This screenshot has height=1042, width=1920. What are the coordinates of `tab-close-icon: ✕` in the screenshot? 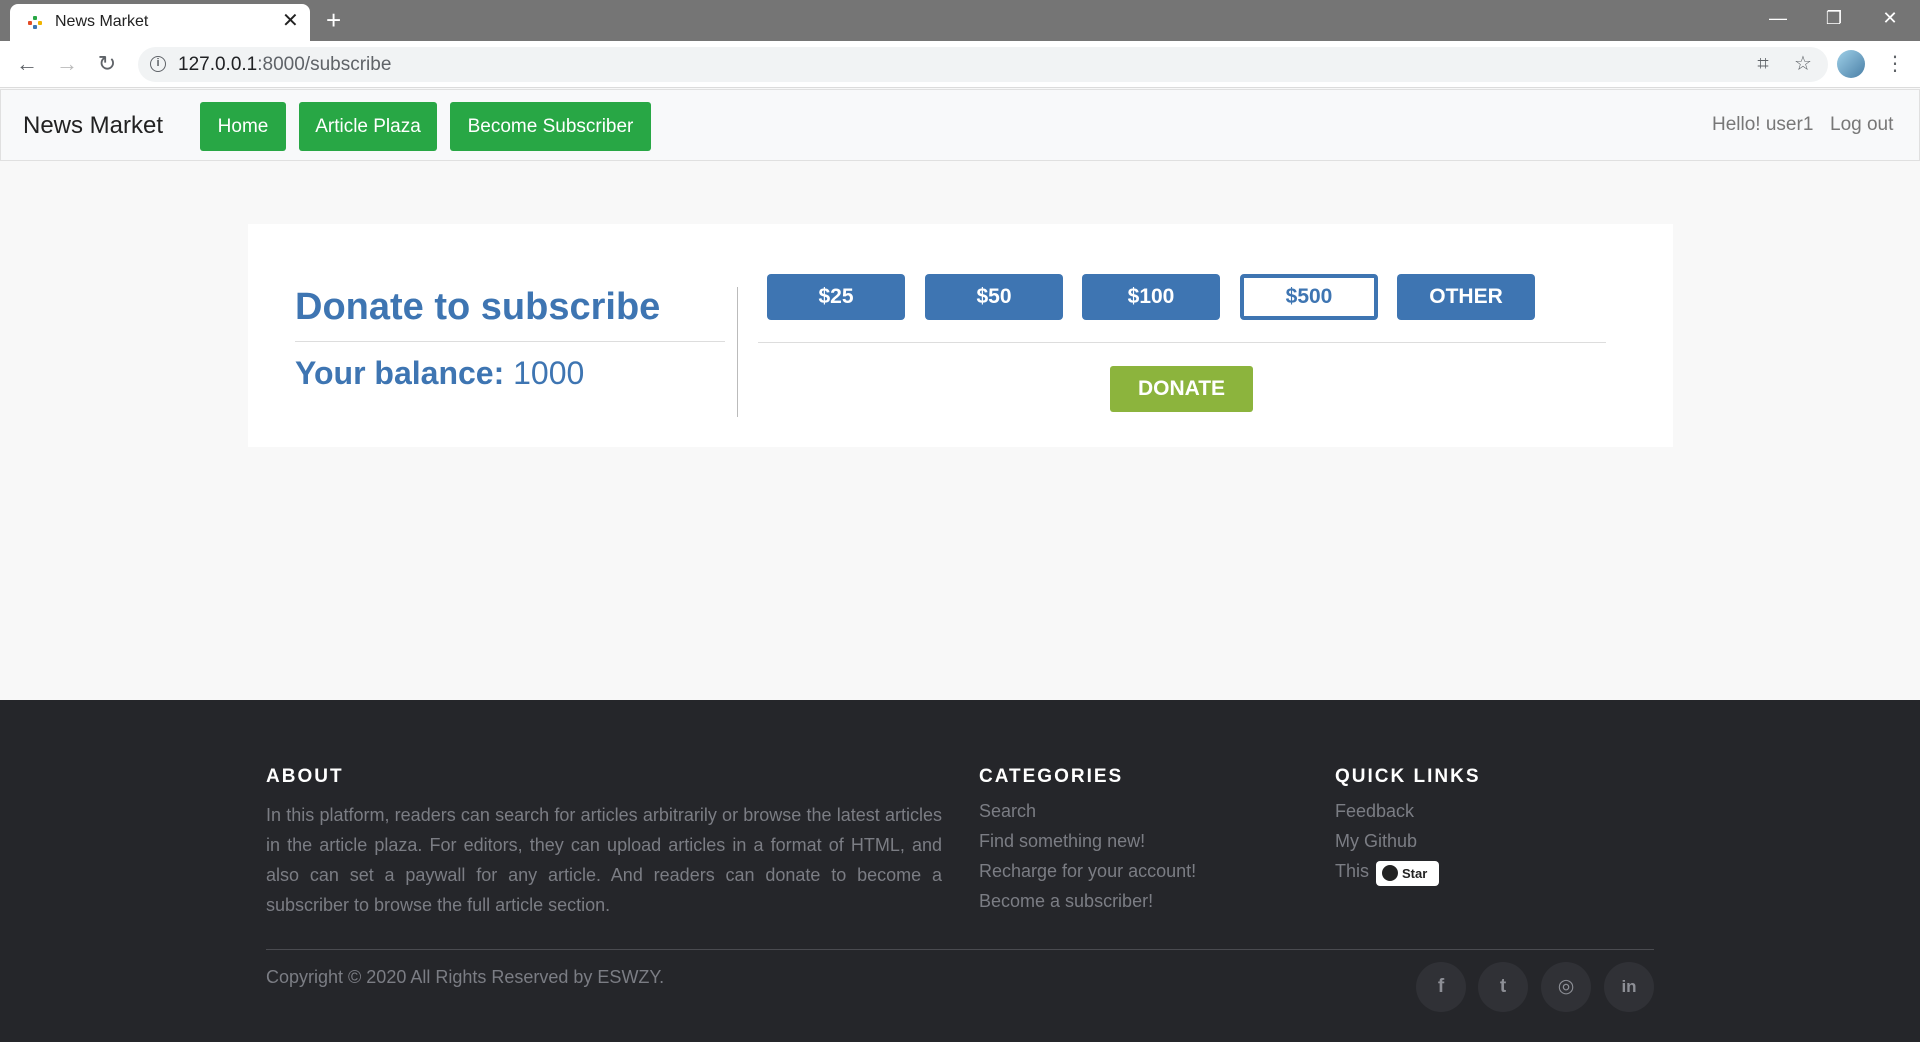 It's located at (290, 21).